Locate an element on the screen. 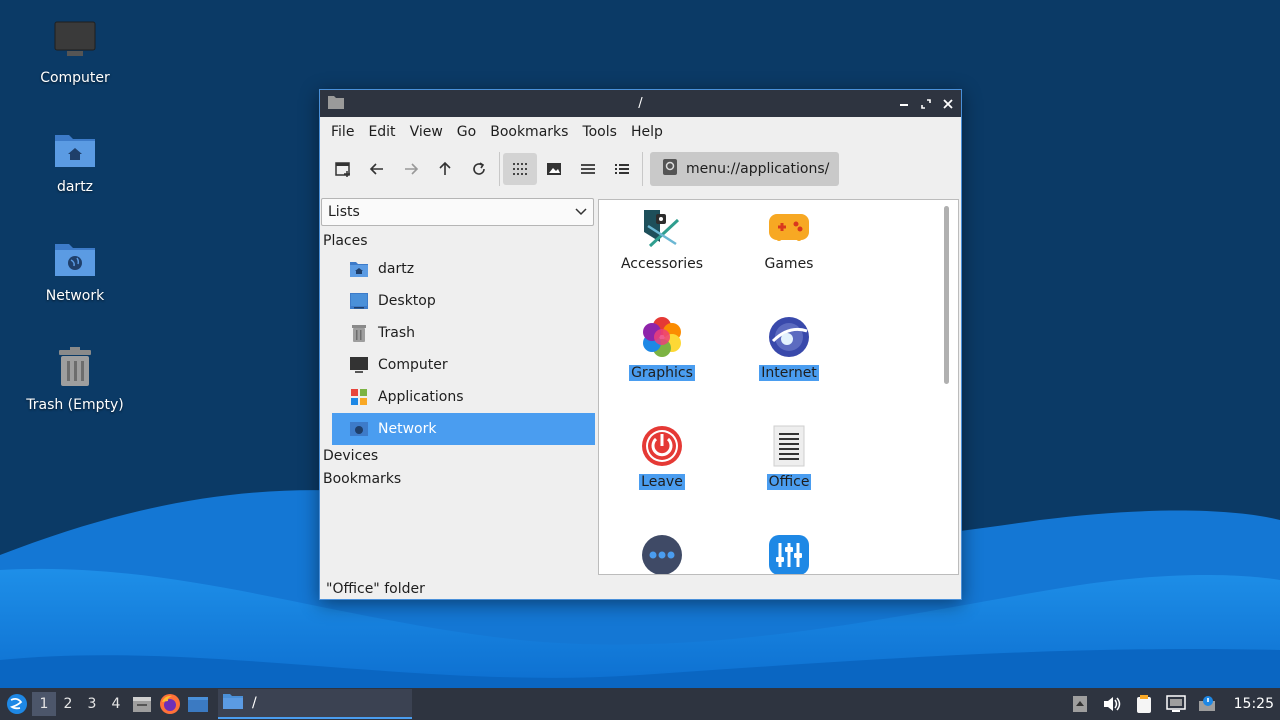  app-label: Accessories is located at coordinates (662, 264).